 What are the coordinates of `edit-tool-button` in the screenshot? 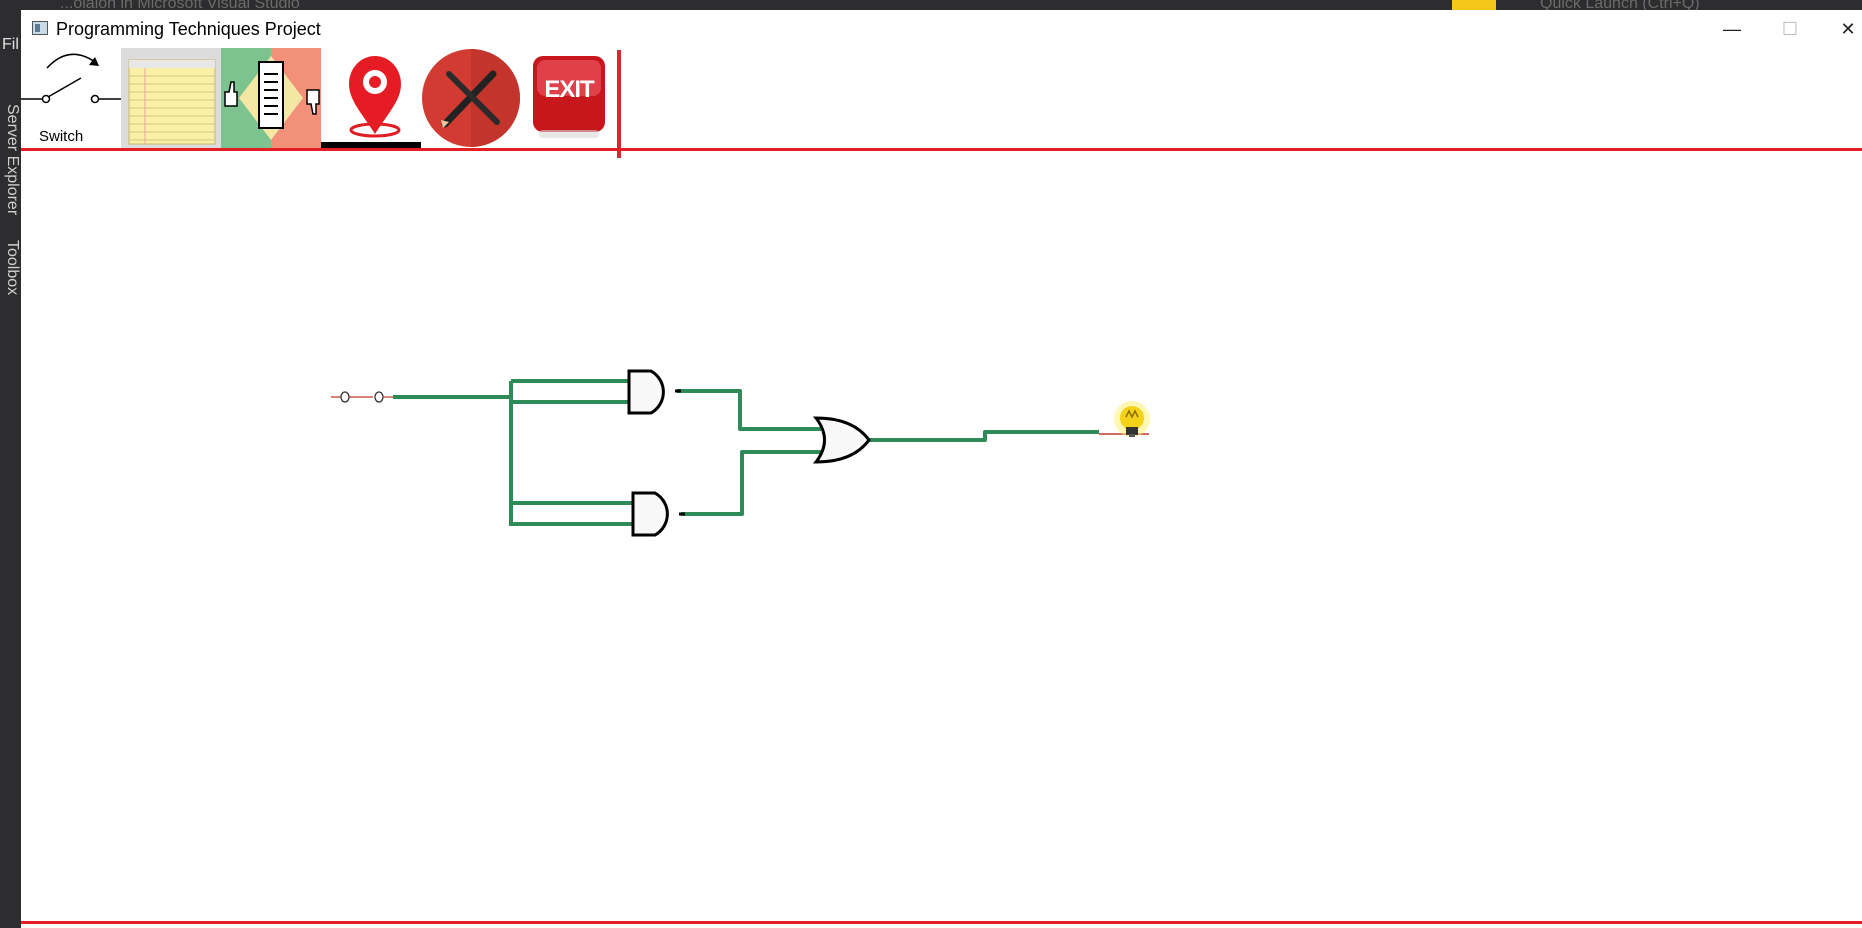 It's located at (471, 98).